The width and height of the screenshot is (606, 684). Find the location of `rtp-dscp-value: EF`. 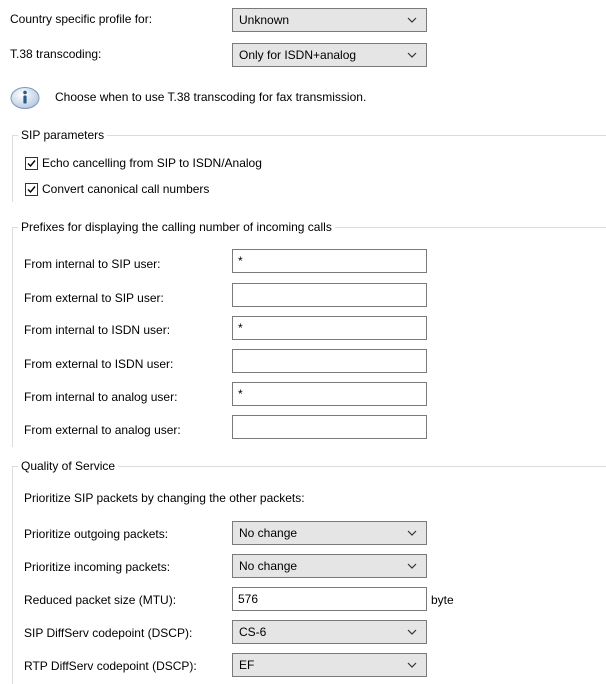

rtp-dscp-value: EF is located at coordinates (247, 665).